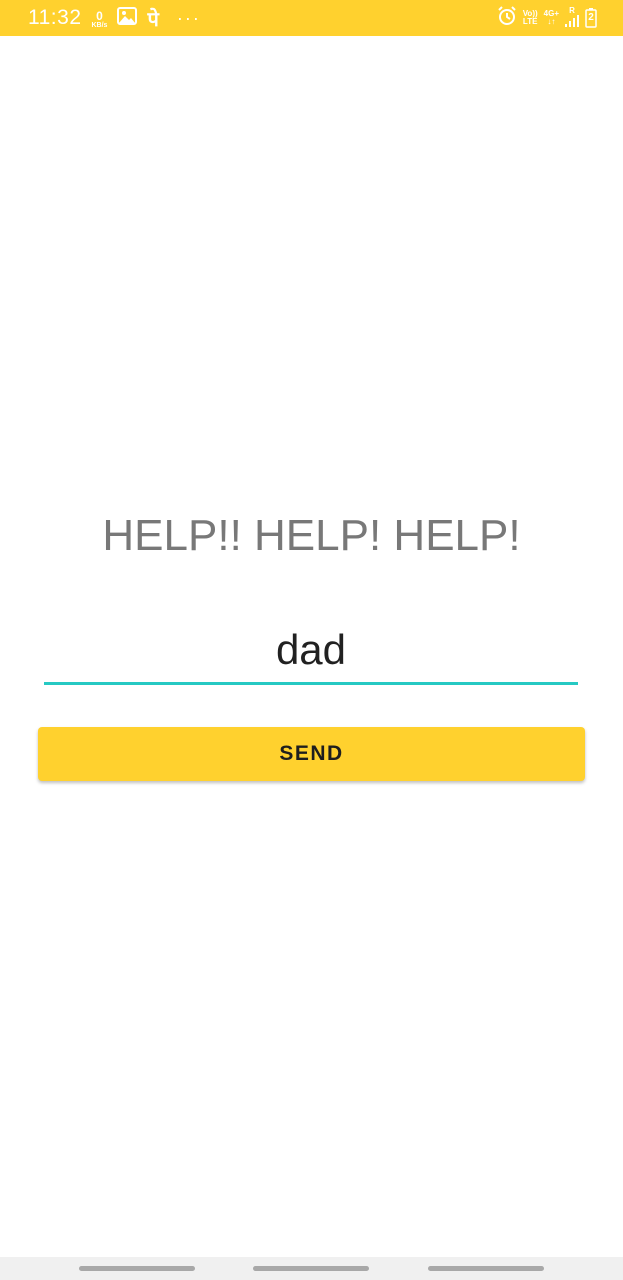  Describe the element at coordinates (99, 25) in the screenshot. I see `network-speed-unit: KB/s` at that location.